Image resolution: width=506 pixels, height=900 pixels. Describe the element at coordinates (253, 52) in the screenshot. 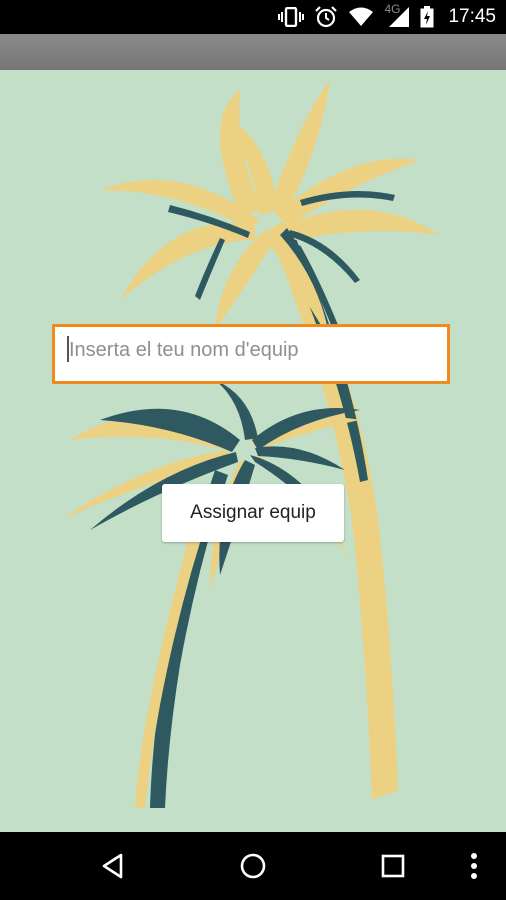

I see `action-bar` at that location.